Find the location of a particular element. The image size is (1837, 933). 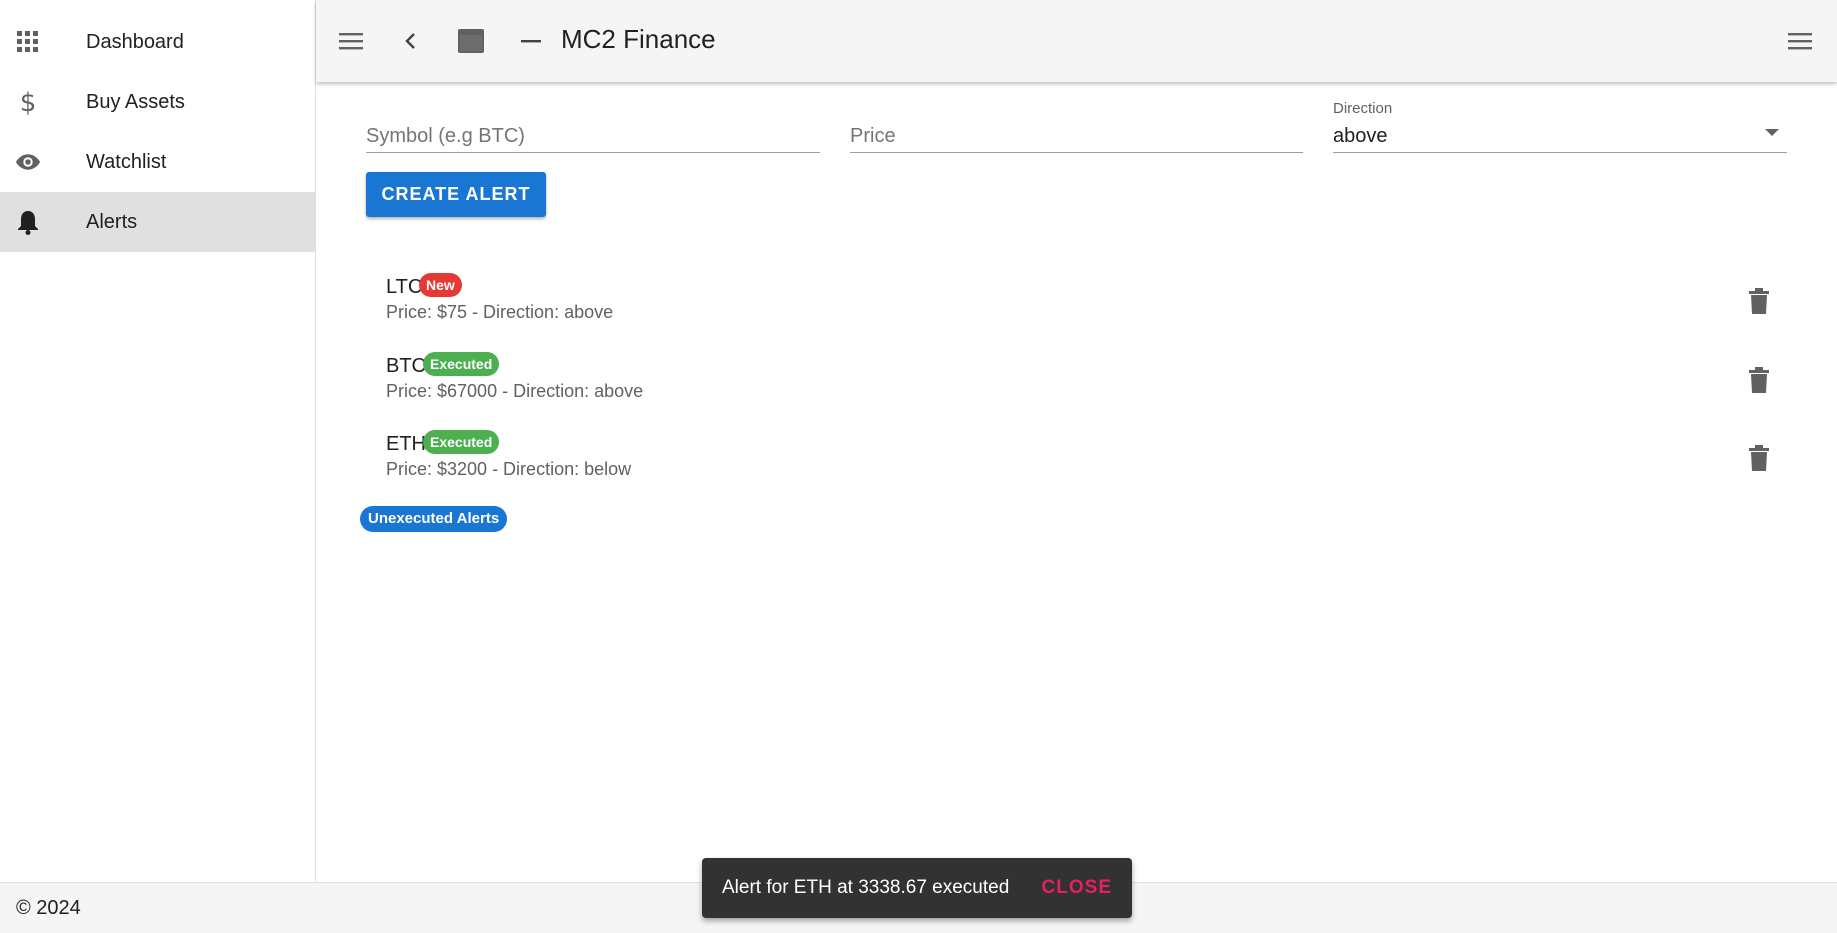

chevron-left-icon is located at coordinates (411, 41).